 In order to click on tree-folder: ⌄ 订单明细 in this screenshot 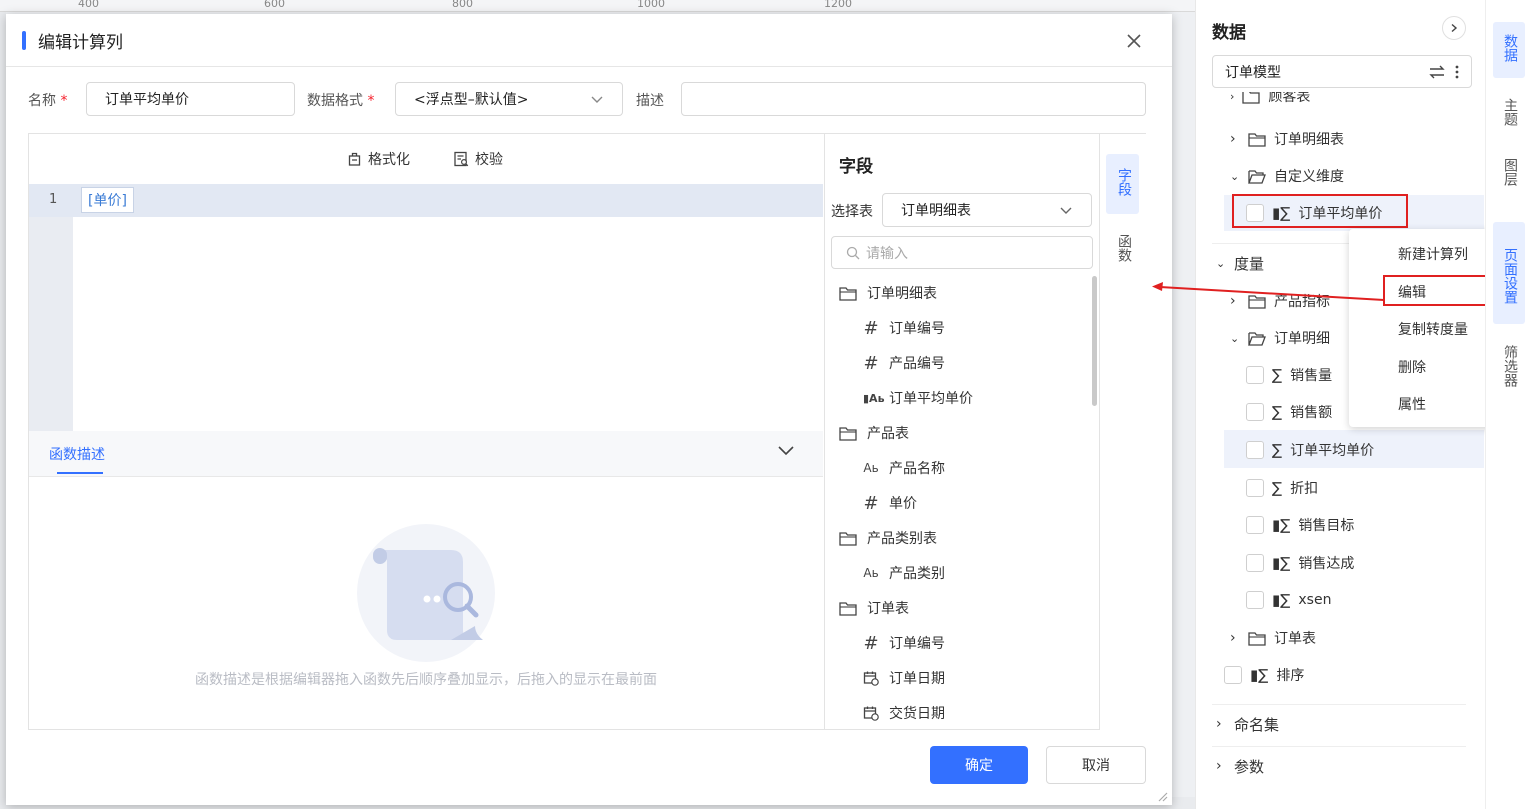, I will do `click(1280, 338)`.